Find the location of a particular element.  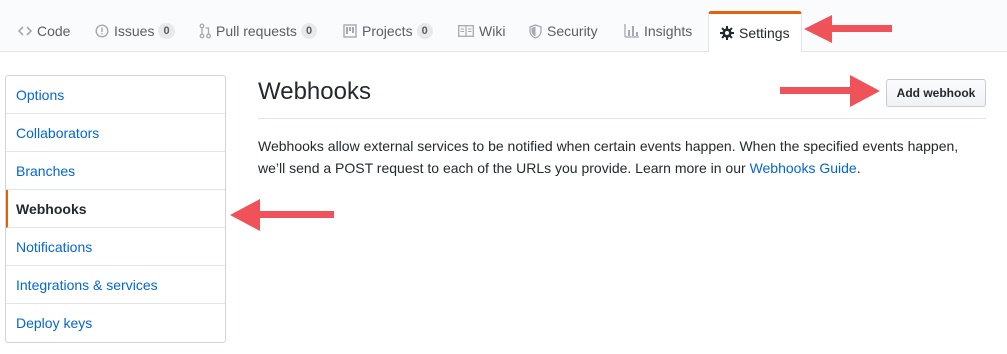

tab-projects: Projects 0 is located at coordinates (388, 31).